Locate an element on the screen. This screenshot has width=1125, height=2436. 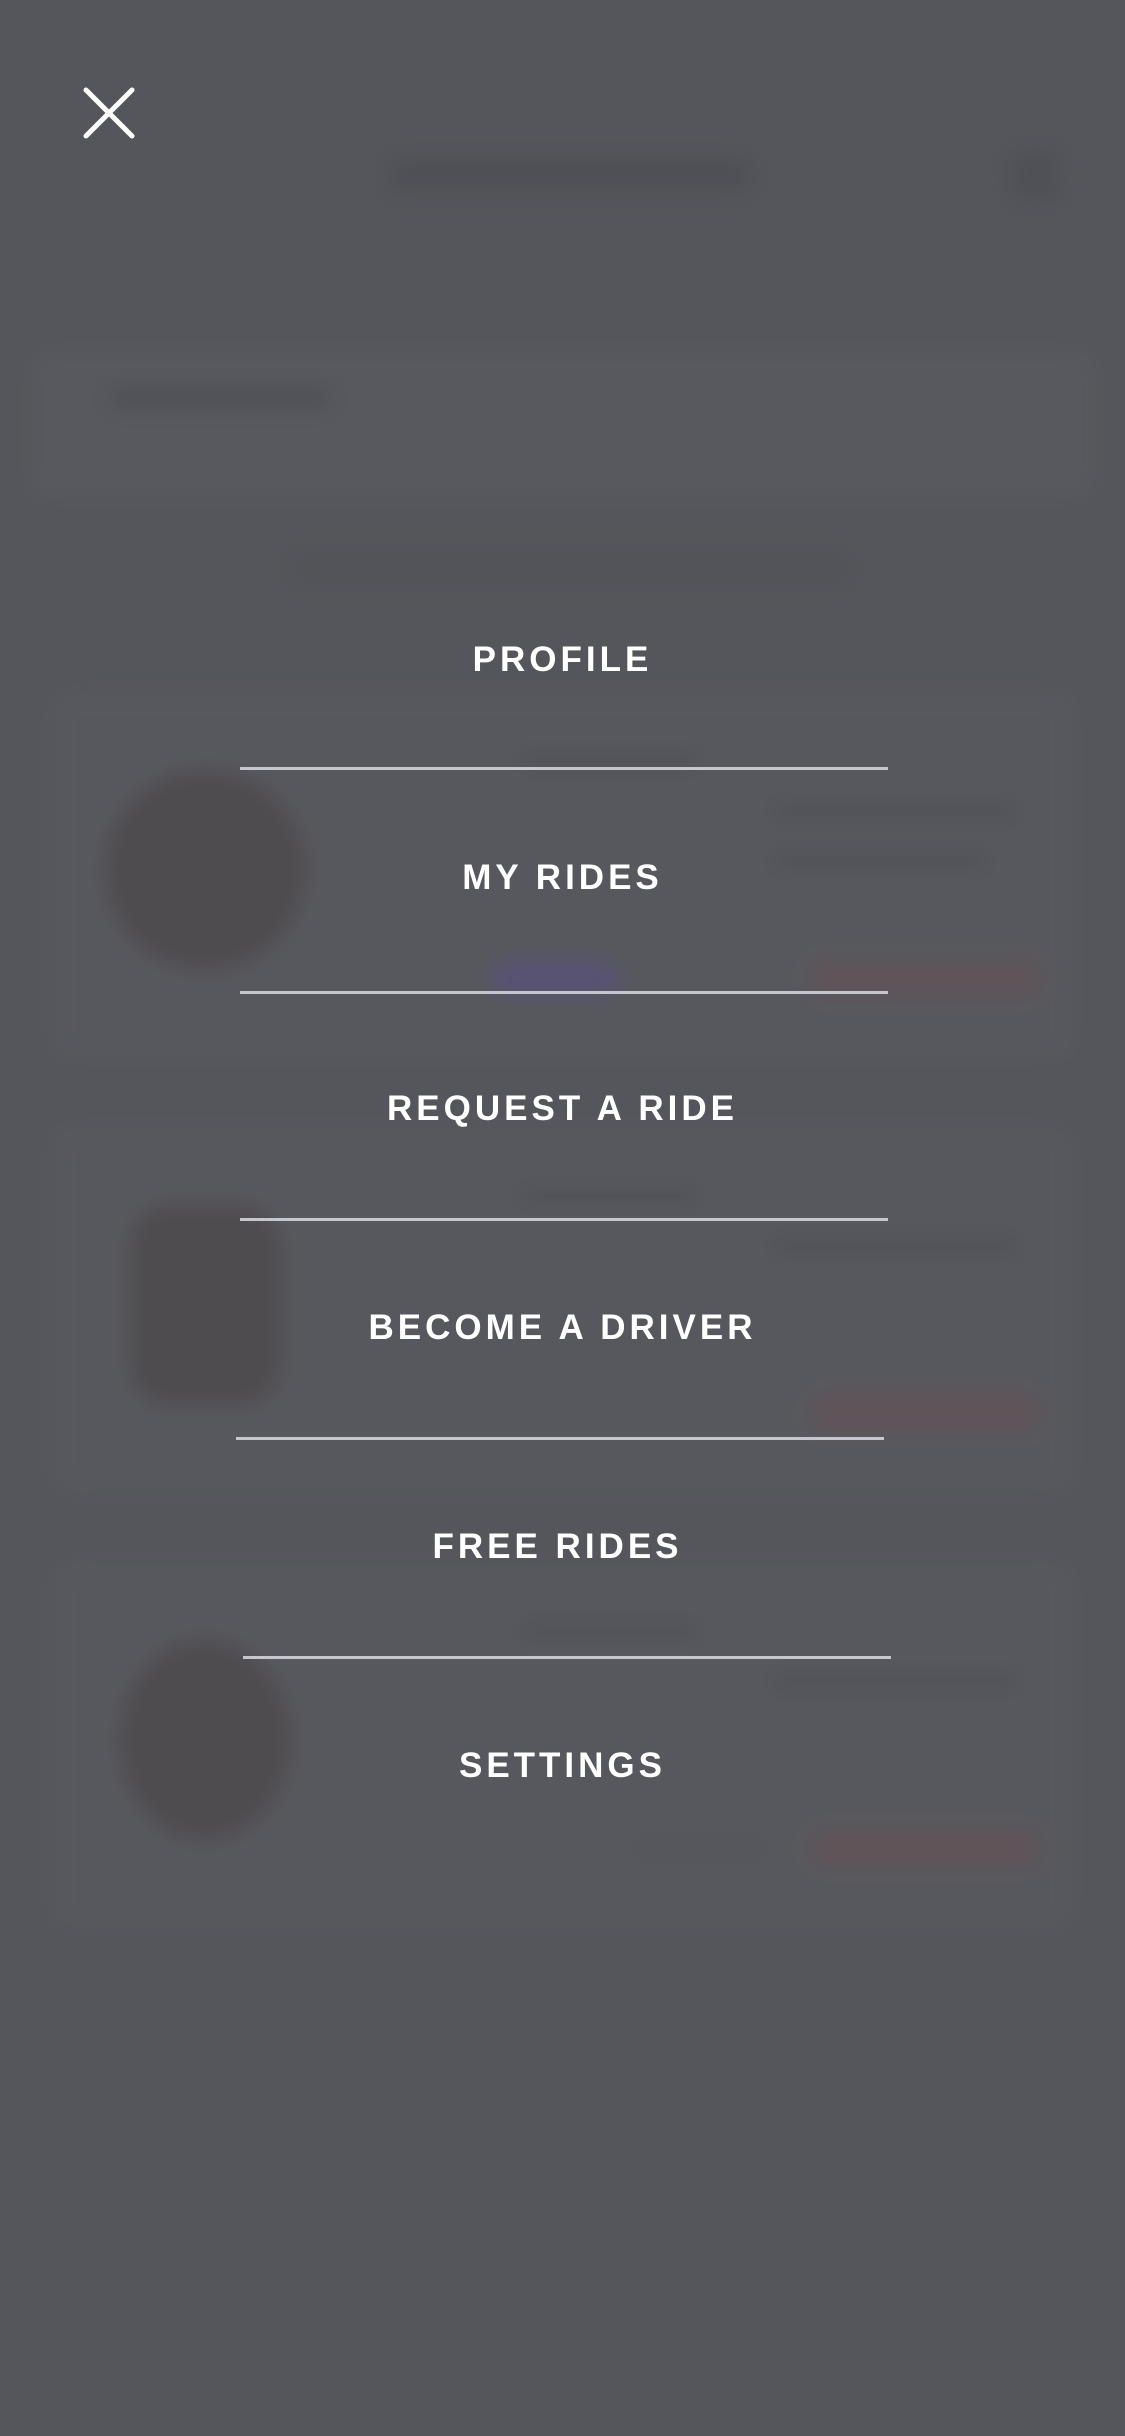
menu-item-profile: PROFILE is located at coordinates (562, 660).